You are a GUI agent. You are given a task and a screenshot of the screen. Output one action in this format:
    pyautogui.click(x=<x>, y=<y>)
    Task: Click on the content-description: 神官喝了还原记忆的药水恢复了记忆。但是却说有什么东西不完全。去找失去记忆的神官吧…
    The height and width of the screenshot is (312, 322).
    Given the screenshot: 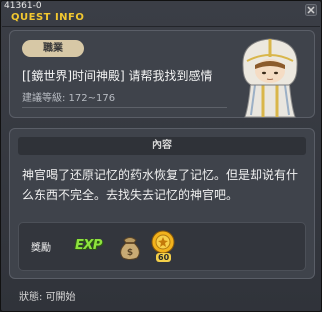 What is the action you would take?
    pyautogui.click(x=160, y=185)
    